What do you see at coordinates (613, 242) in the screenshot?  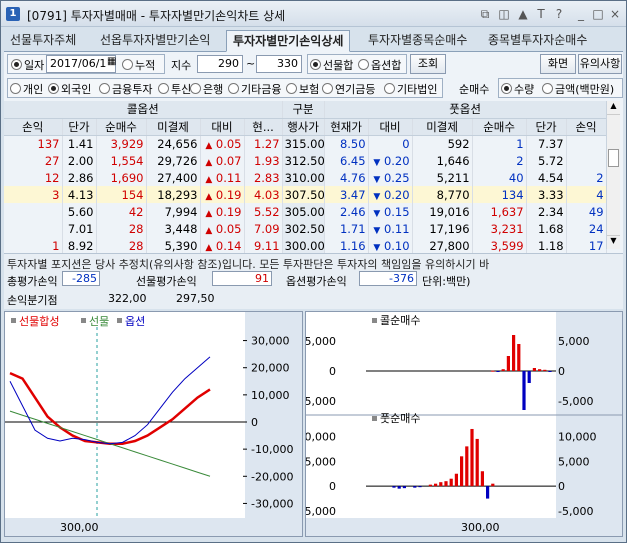 I see `scroll-down-icon: ▼` at bounding box center [613, 242].